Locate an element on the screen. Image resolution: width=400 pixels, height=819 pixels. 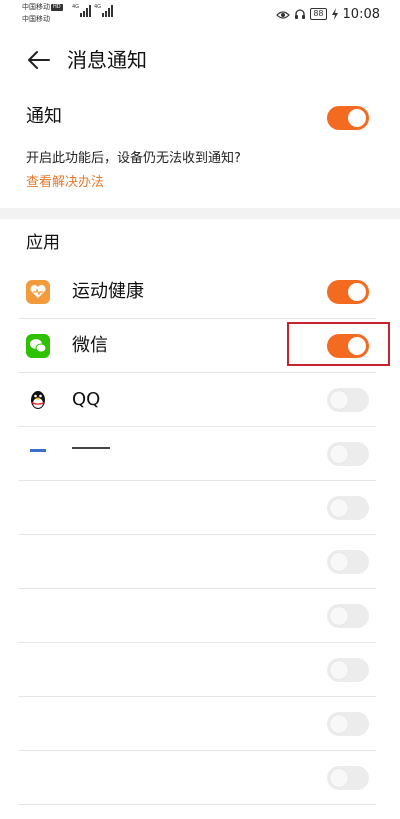
highlight-annotation-box is located at coordinates (338, 344).